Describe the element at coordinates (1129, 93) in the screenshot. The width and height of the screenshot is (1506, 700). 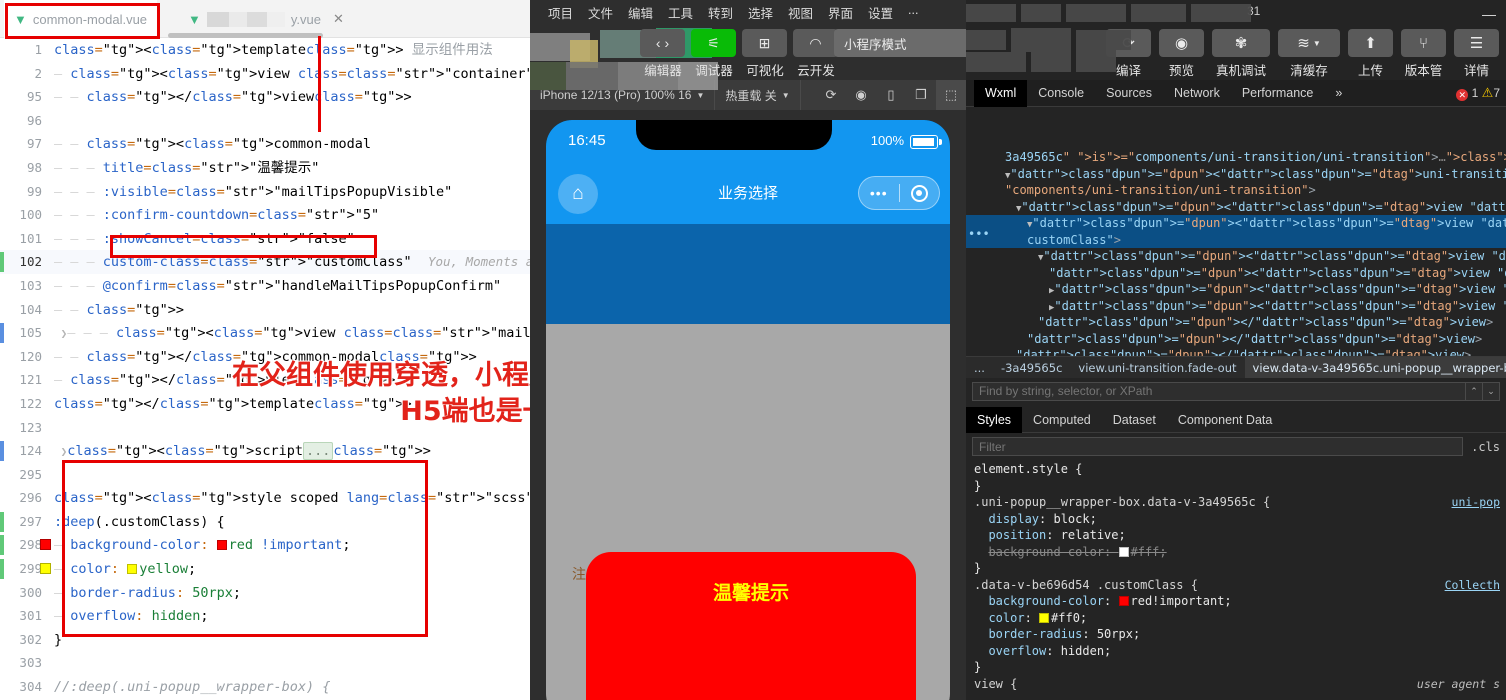
I see `devtools-tab-sources: Sources` at that location.